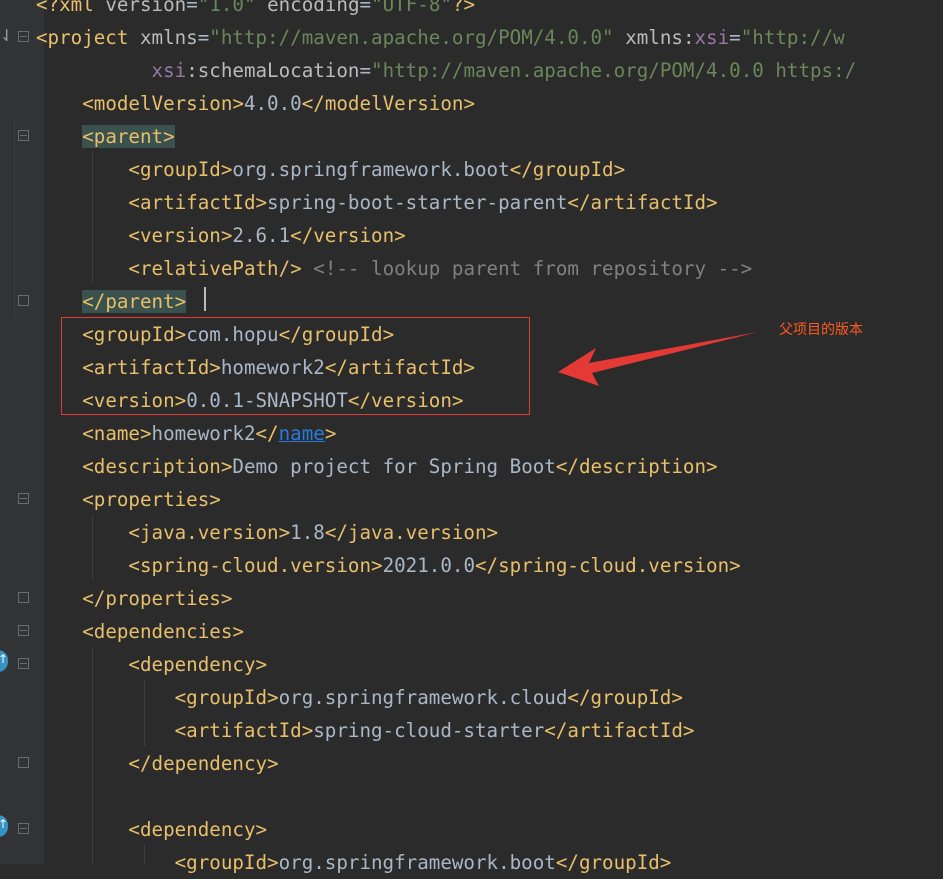 Image resolution: width=943 pixels, height=879 pixels. Describe the element at coordinates (658, 359) in the screenshot. I see `annotation-arrow` at that location.